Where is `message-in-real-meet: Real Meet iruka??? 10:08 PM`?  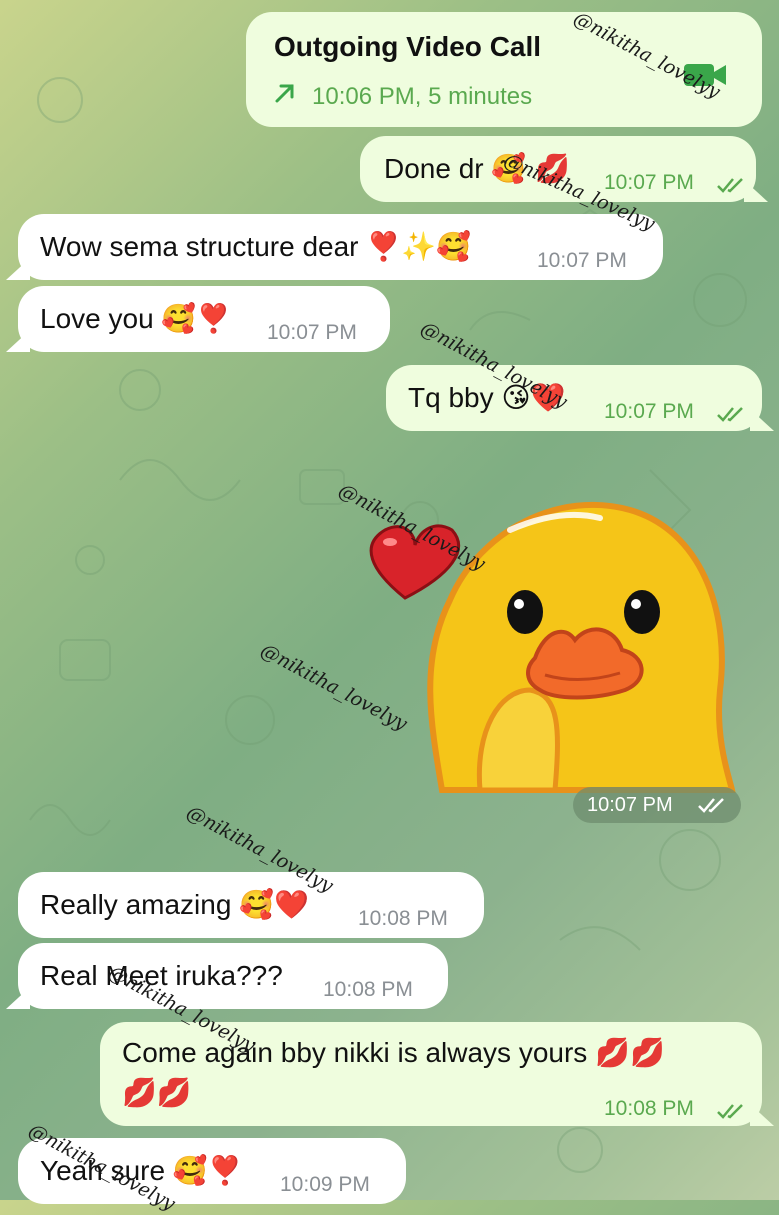 message-in-real-meet: Real Meet iruka??? 10:08 PM is located at coordinates (233, 976).